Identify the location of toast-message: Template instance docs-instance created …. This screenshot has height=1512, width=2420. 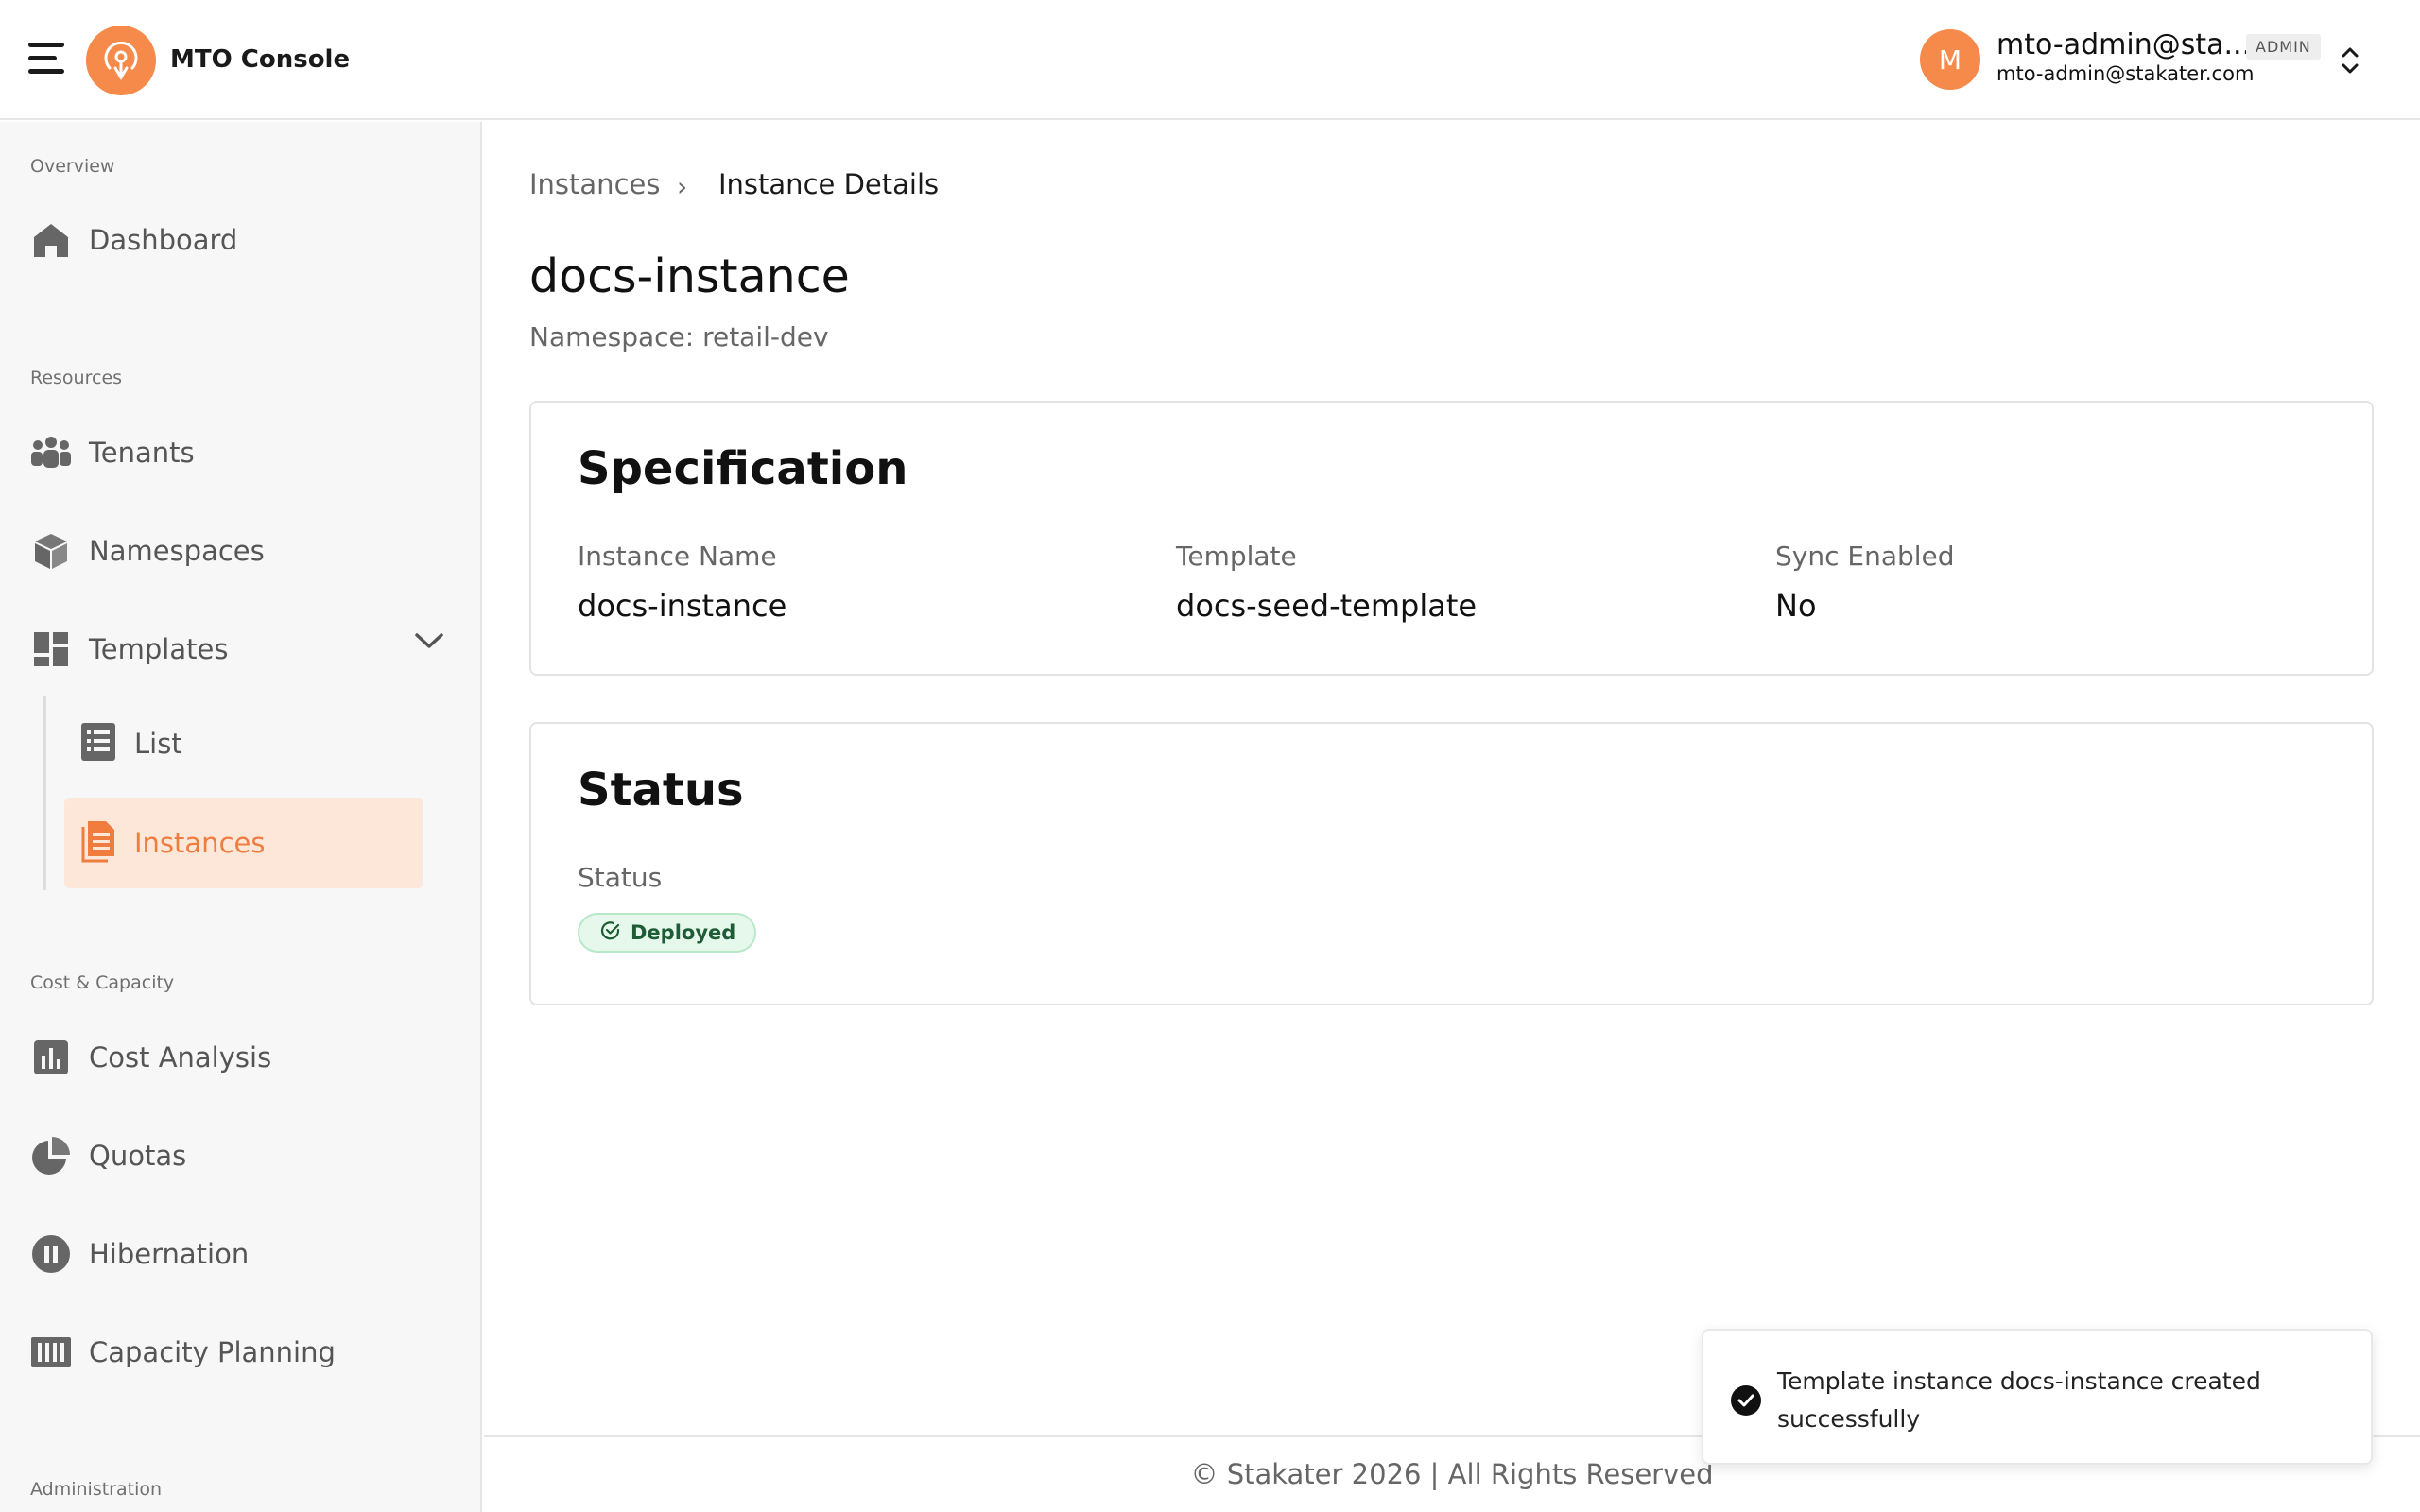
(2019, 1400).